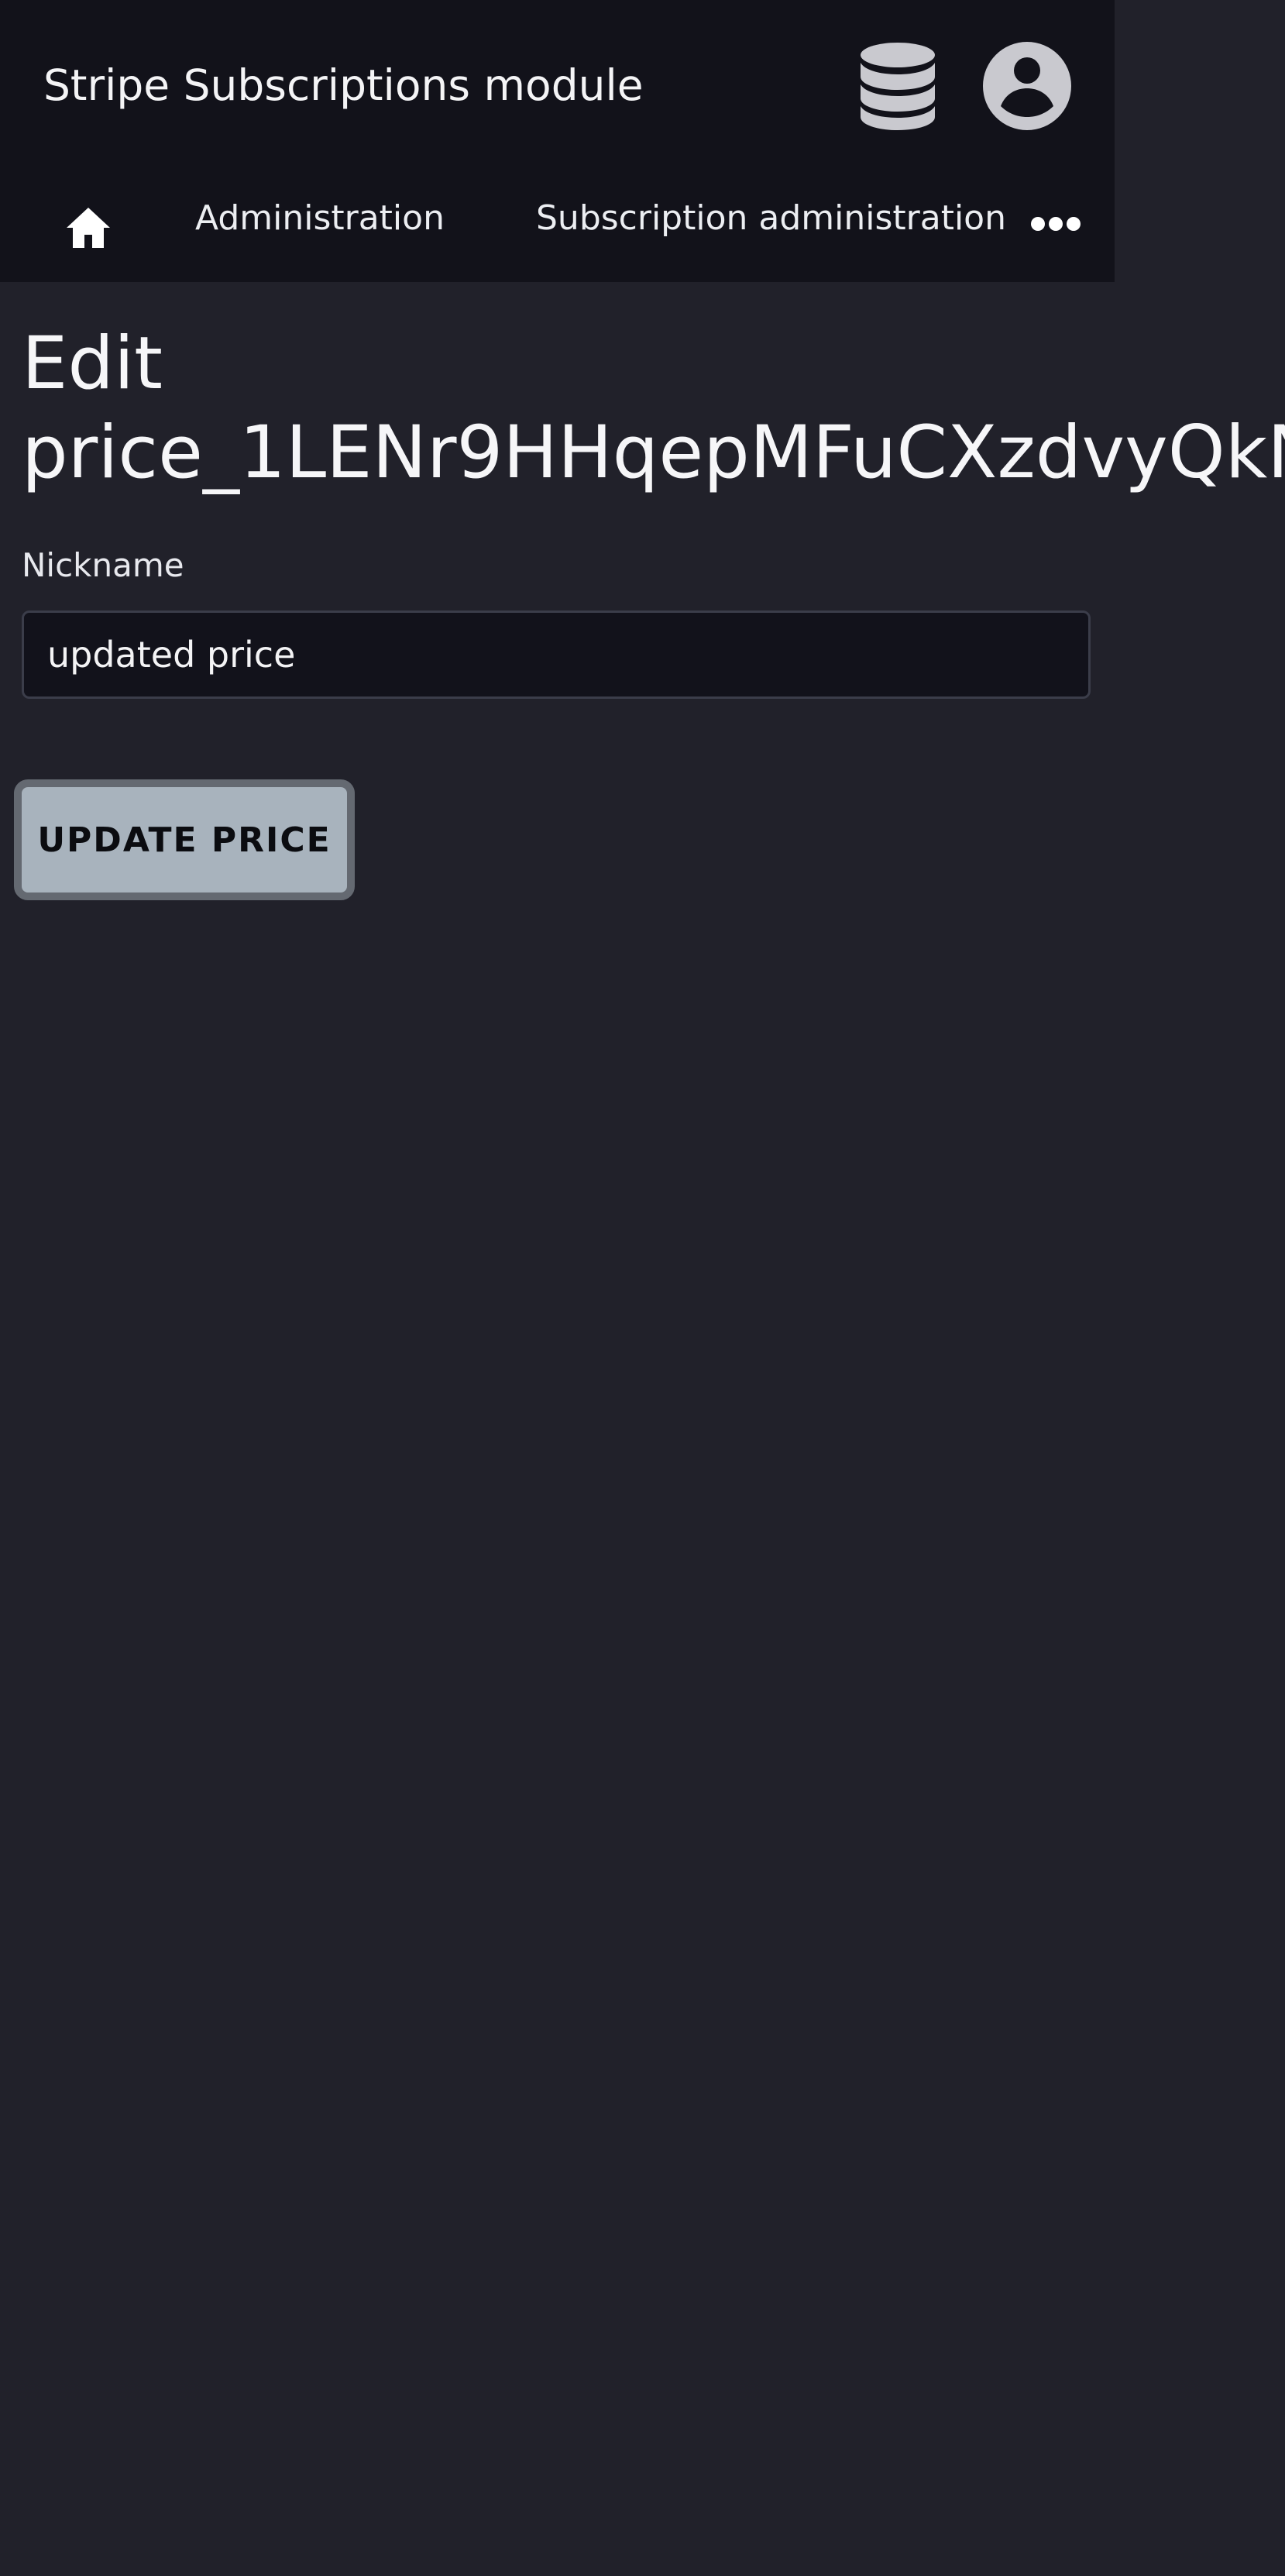  What do you see at coordinates (344, 85) in the screenshot?
I see `app-title: Stripe Subscriptions module` at bounding box center [344, 85].